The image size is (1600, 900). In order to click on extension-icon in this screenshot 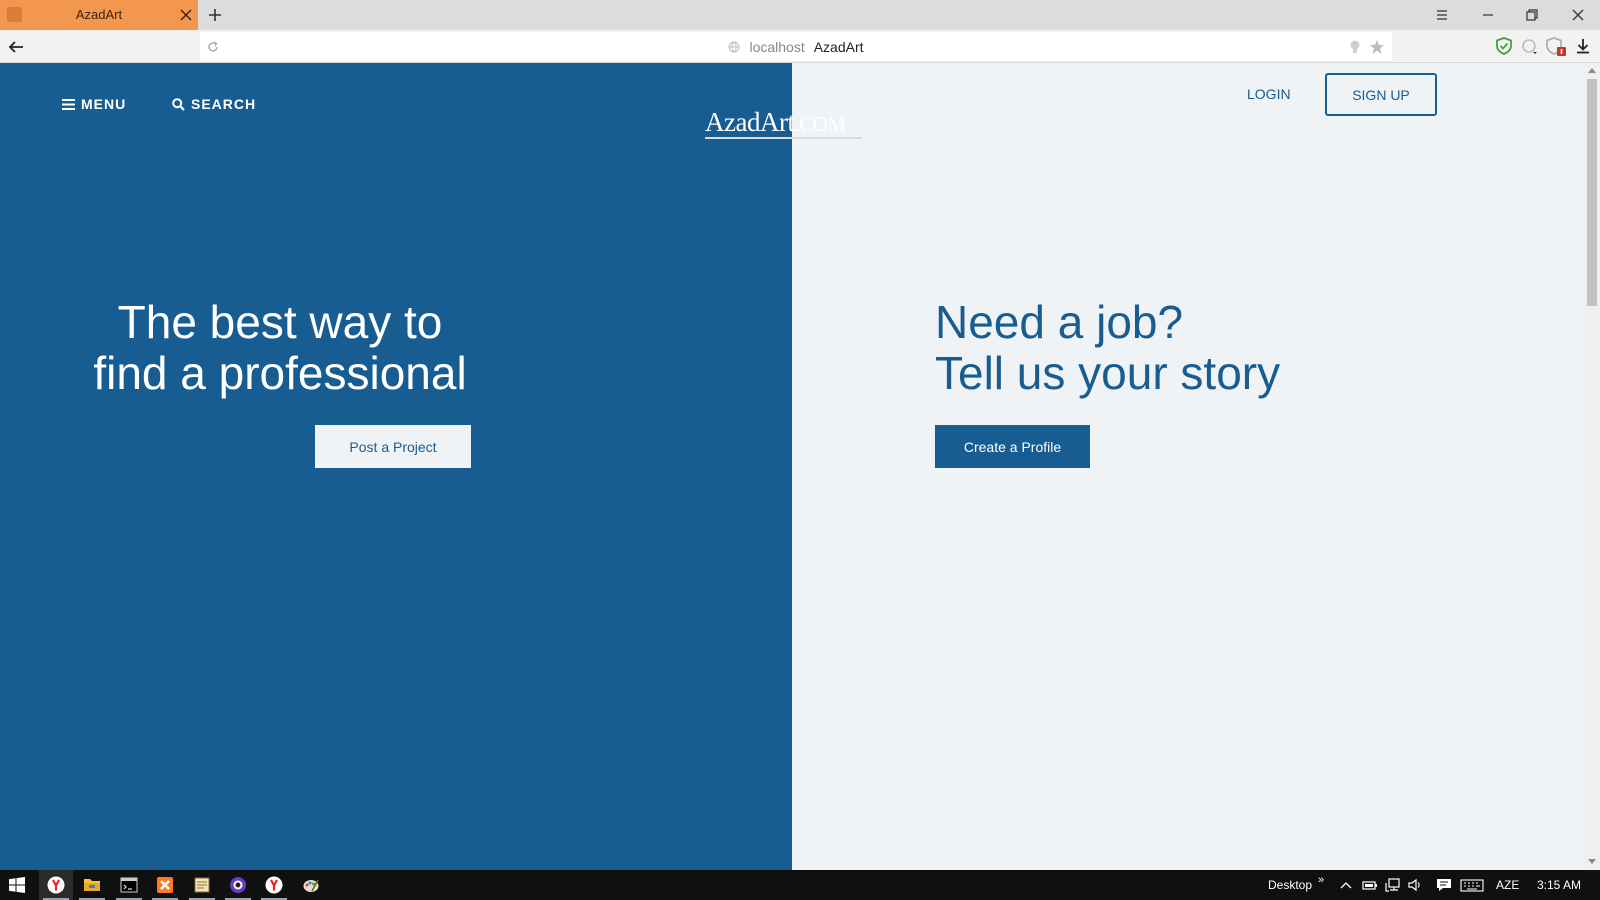, I will do `click(1530, 46)`.